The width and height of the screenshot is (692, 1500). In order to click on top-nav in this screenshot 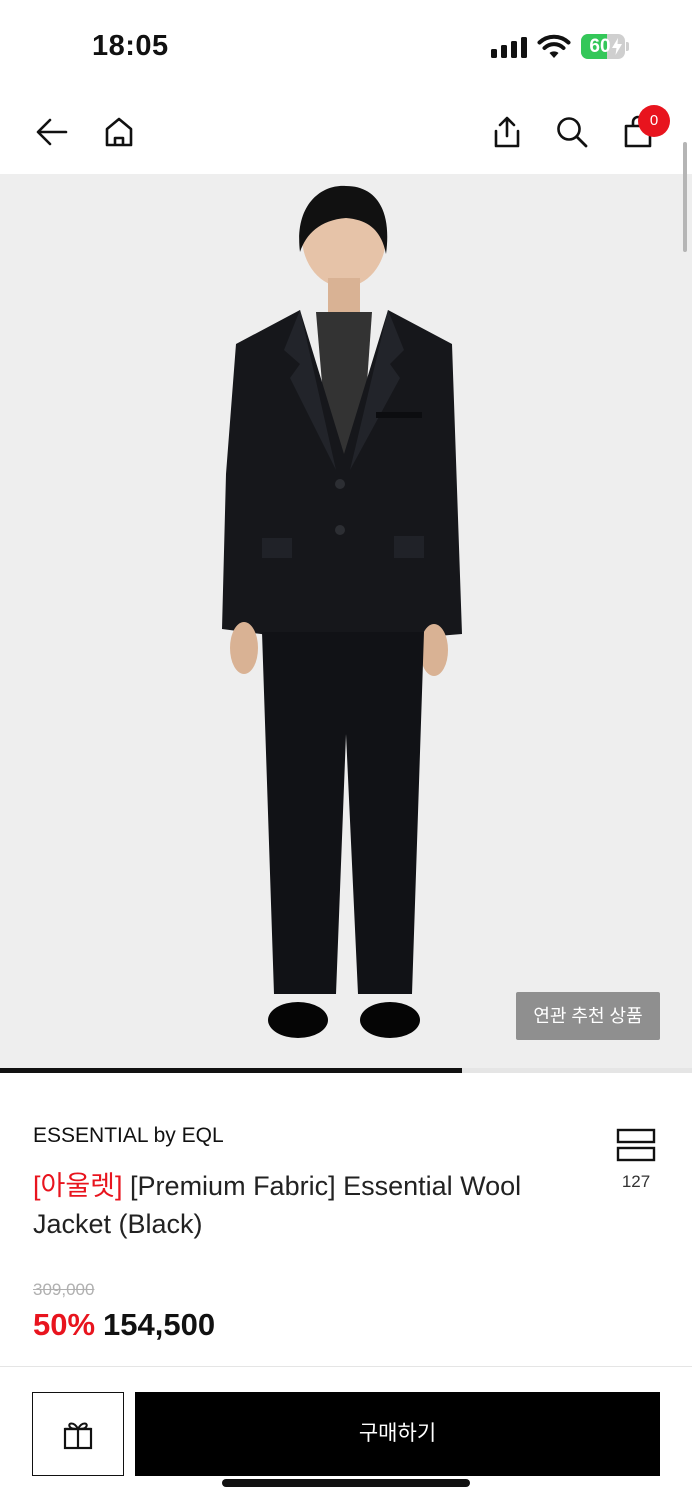, I will do `click(346, 133)`.